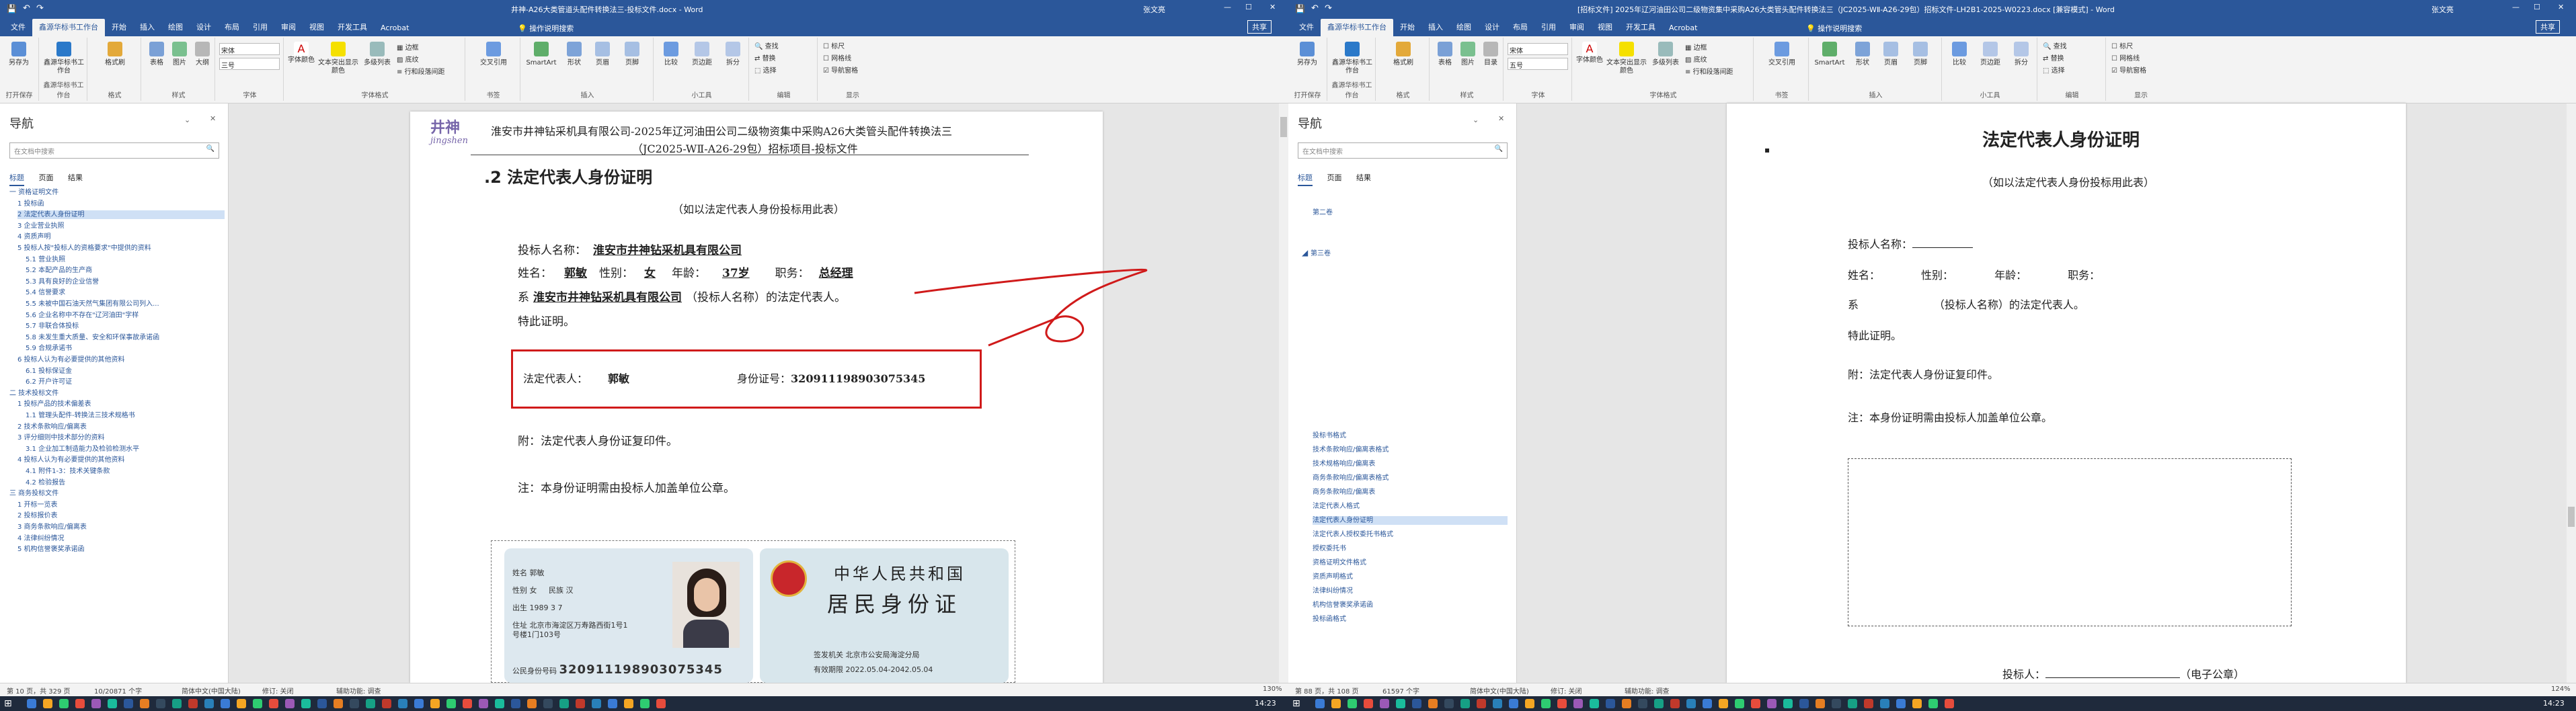 The width and height of the screenshot is (2576, 711). Describe the element at coordinates (126, 315) in the screenshot. I see `nav-item: 5.6 企业名称中不存在"辽河油田"字样` at that location.